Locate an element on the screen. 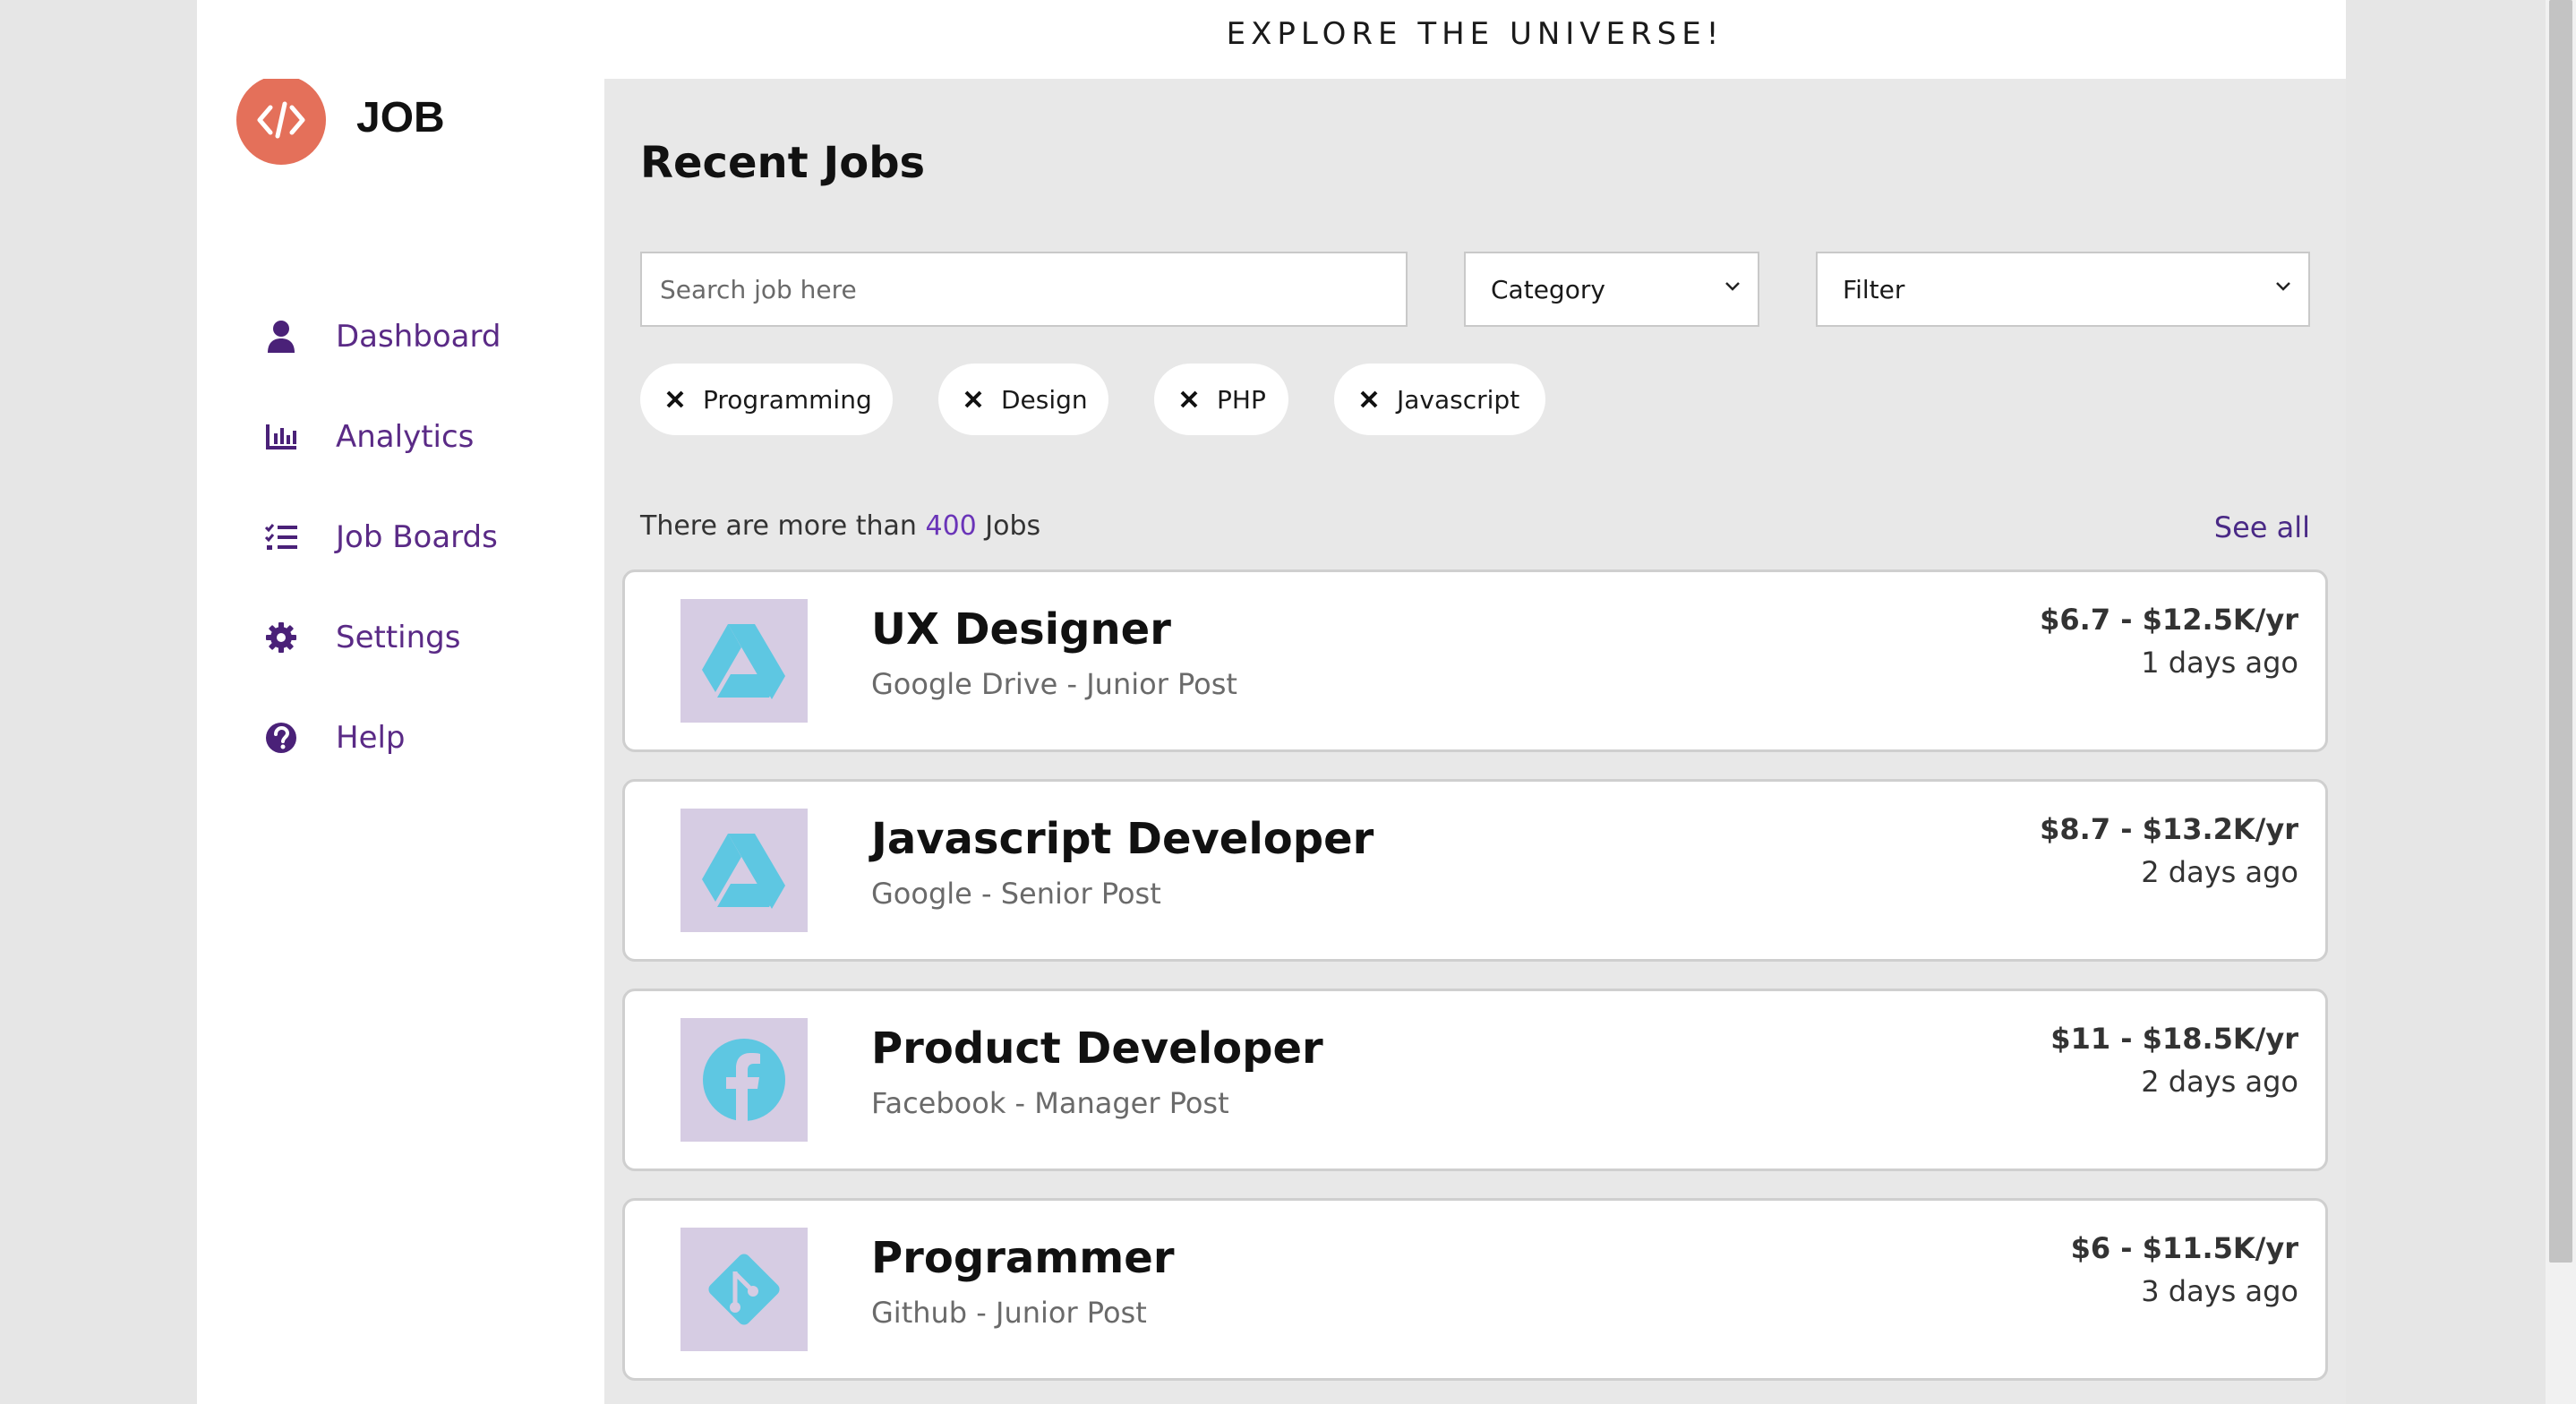 This screenshot has height=1404, width=2576. scrollbar-thumb is located at coordinates (2560, 631).